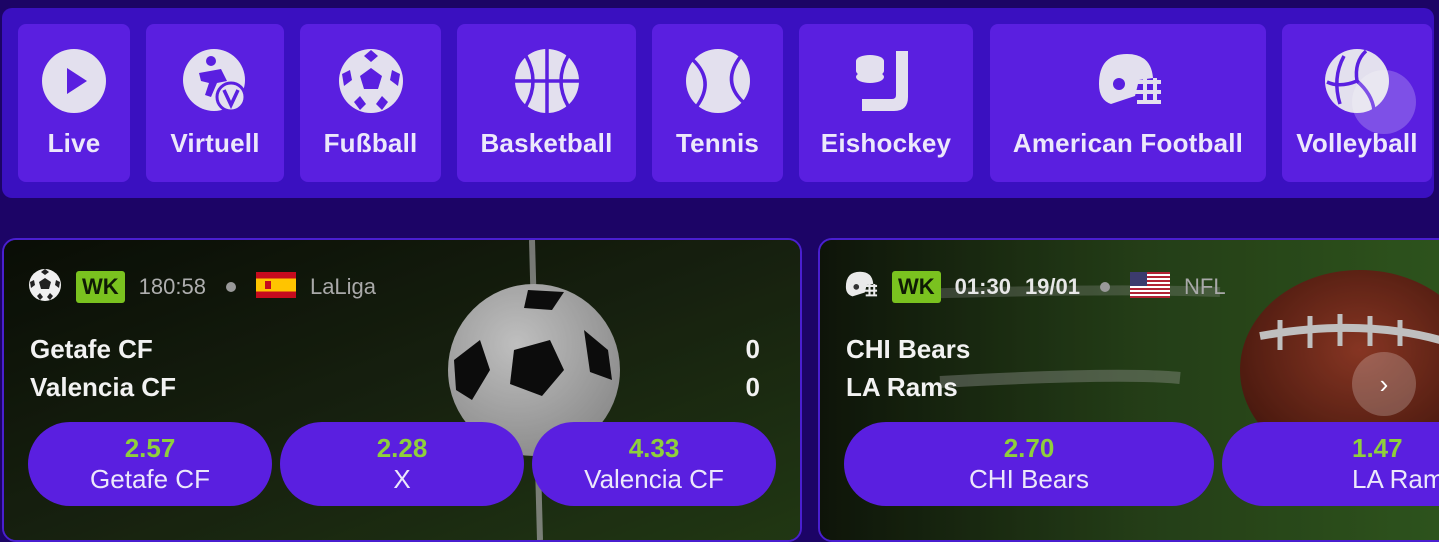 This screenshot has height=542, width=1439. I want to click on sport-tab-tennis: Tennis, so click(717, 103).